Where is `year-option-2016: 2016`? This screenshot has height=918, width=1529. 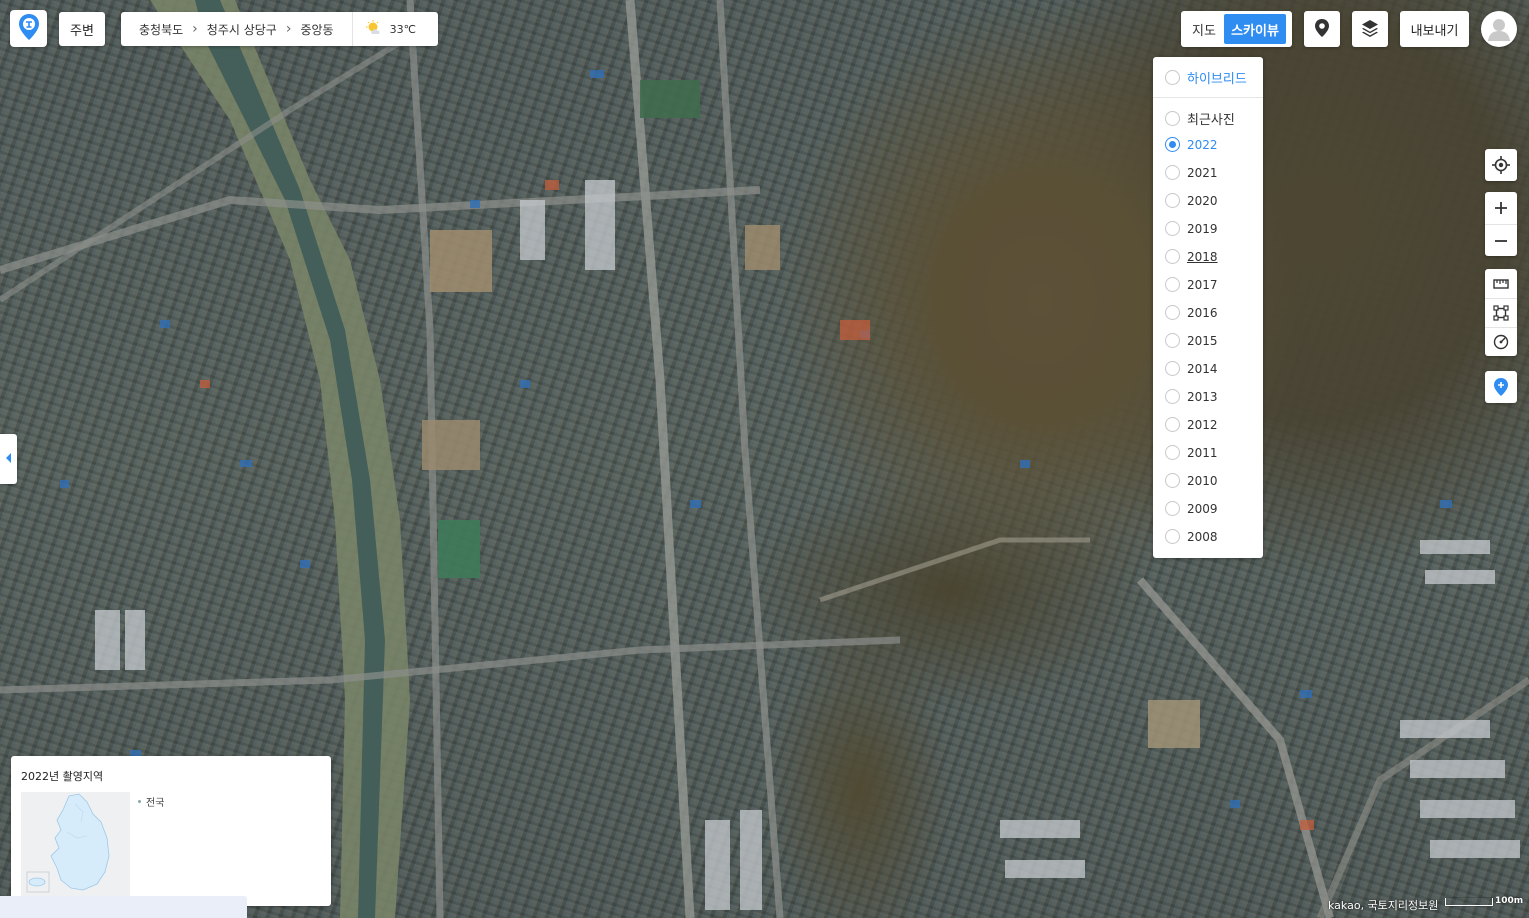 year-option-2016: 2016 is located at coordinates (1191, 312).